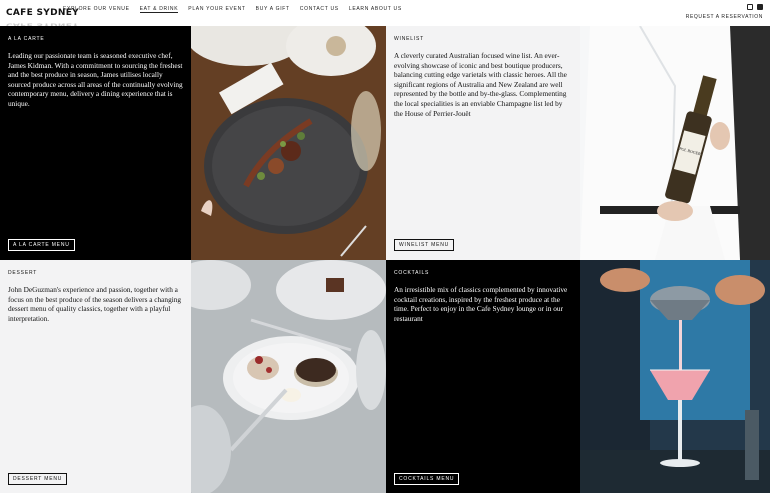 The width and height of the screenshot is (770, 493). Describe the element at coordinates (424, 245) in the screenshot. I see `winelist-menu-button: WINELIST MENU` at that location.